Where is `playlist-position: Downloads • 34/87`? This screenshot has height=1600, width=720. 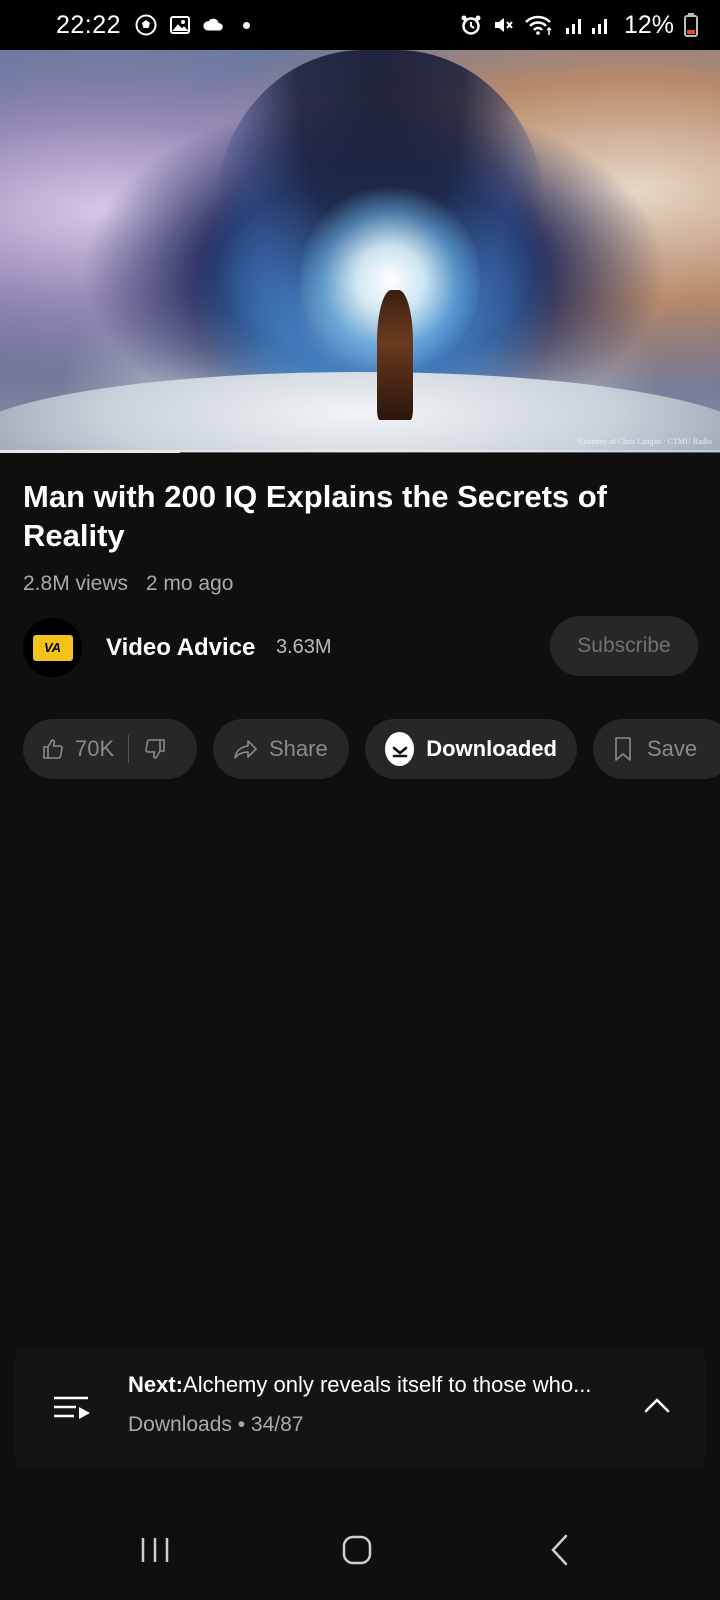 playlist-position: Downloads • 34/87 is located at coordinates (216, 1424).